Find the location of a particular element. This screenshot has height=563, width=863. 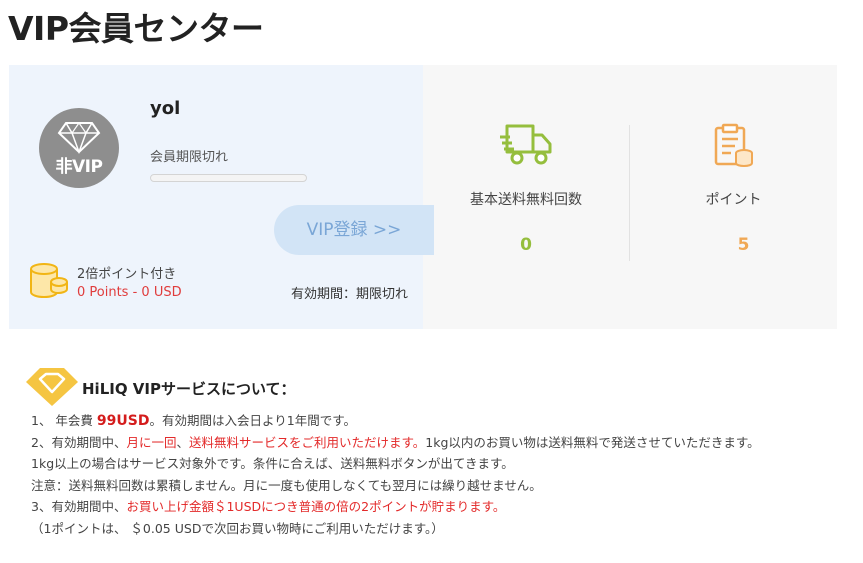

points-stat: ポイント 5 is located at coordinates (733, 197).